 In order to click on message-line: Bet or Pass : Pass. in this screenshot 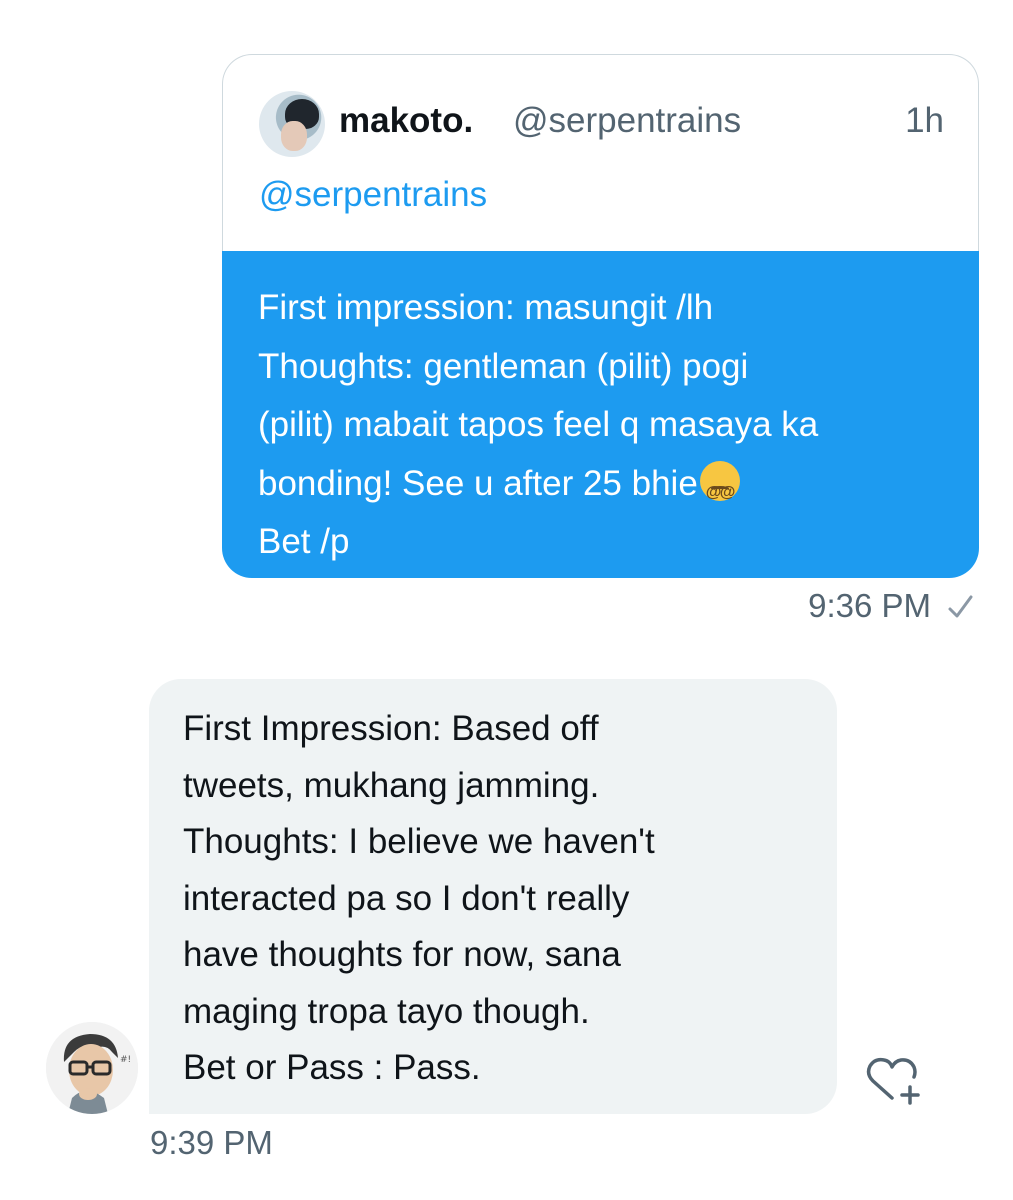, I will do `click(332, 1067)`.